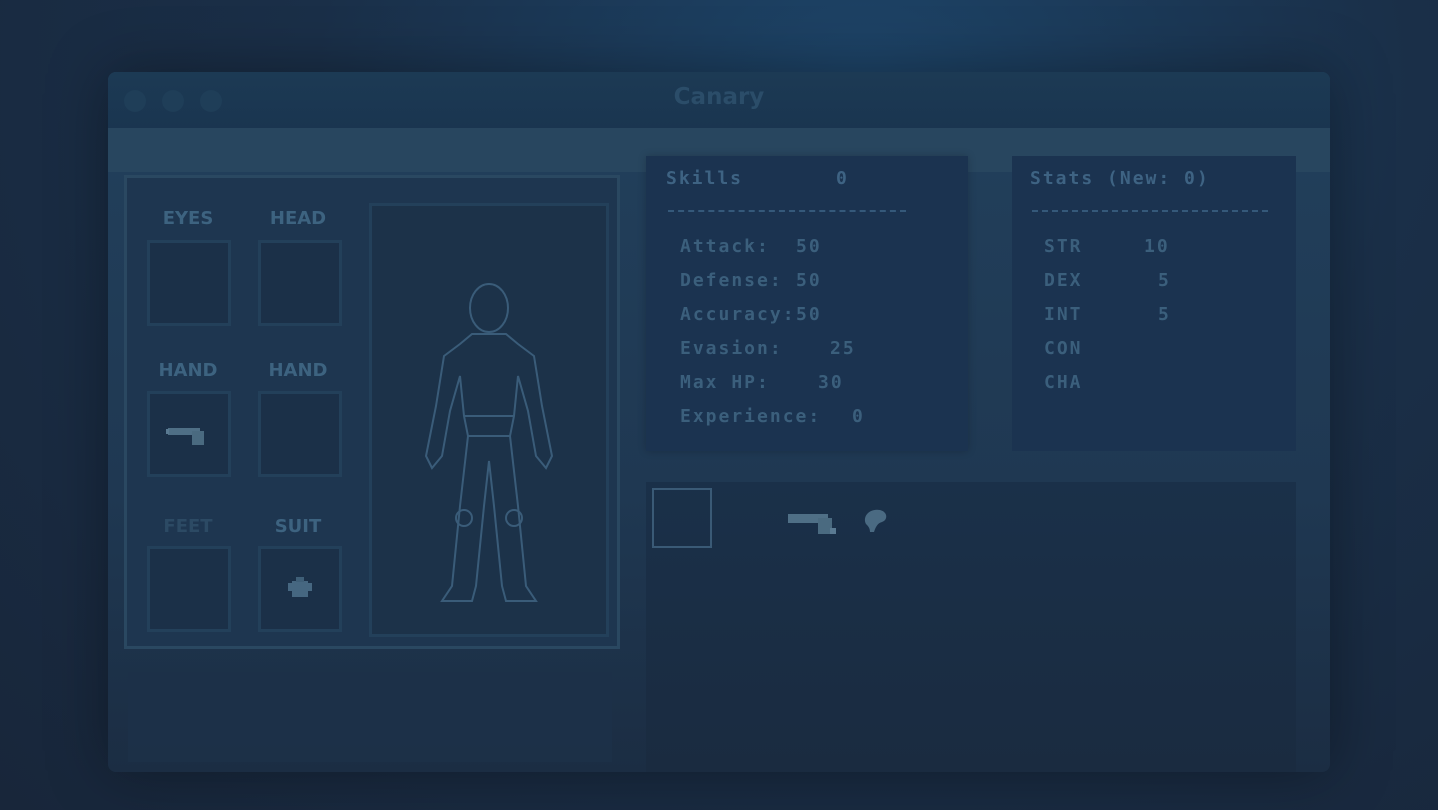  What do you see at coordinates (370, 717) in the screenshot?
I see `equipment-footer` at bounding box center [370, 717].